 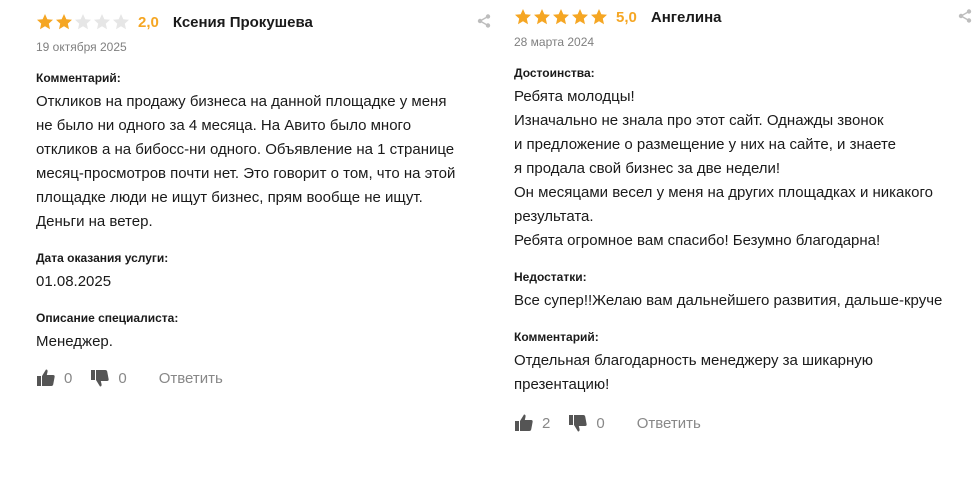 I want to click on section-label: Недостатки:, so click(x=550, y=277).